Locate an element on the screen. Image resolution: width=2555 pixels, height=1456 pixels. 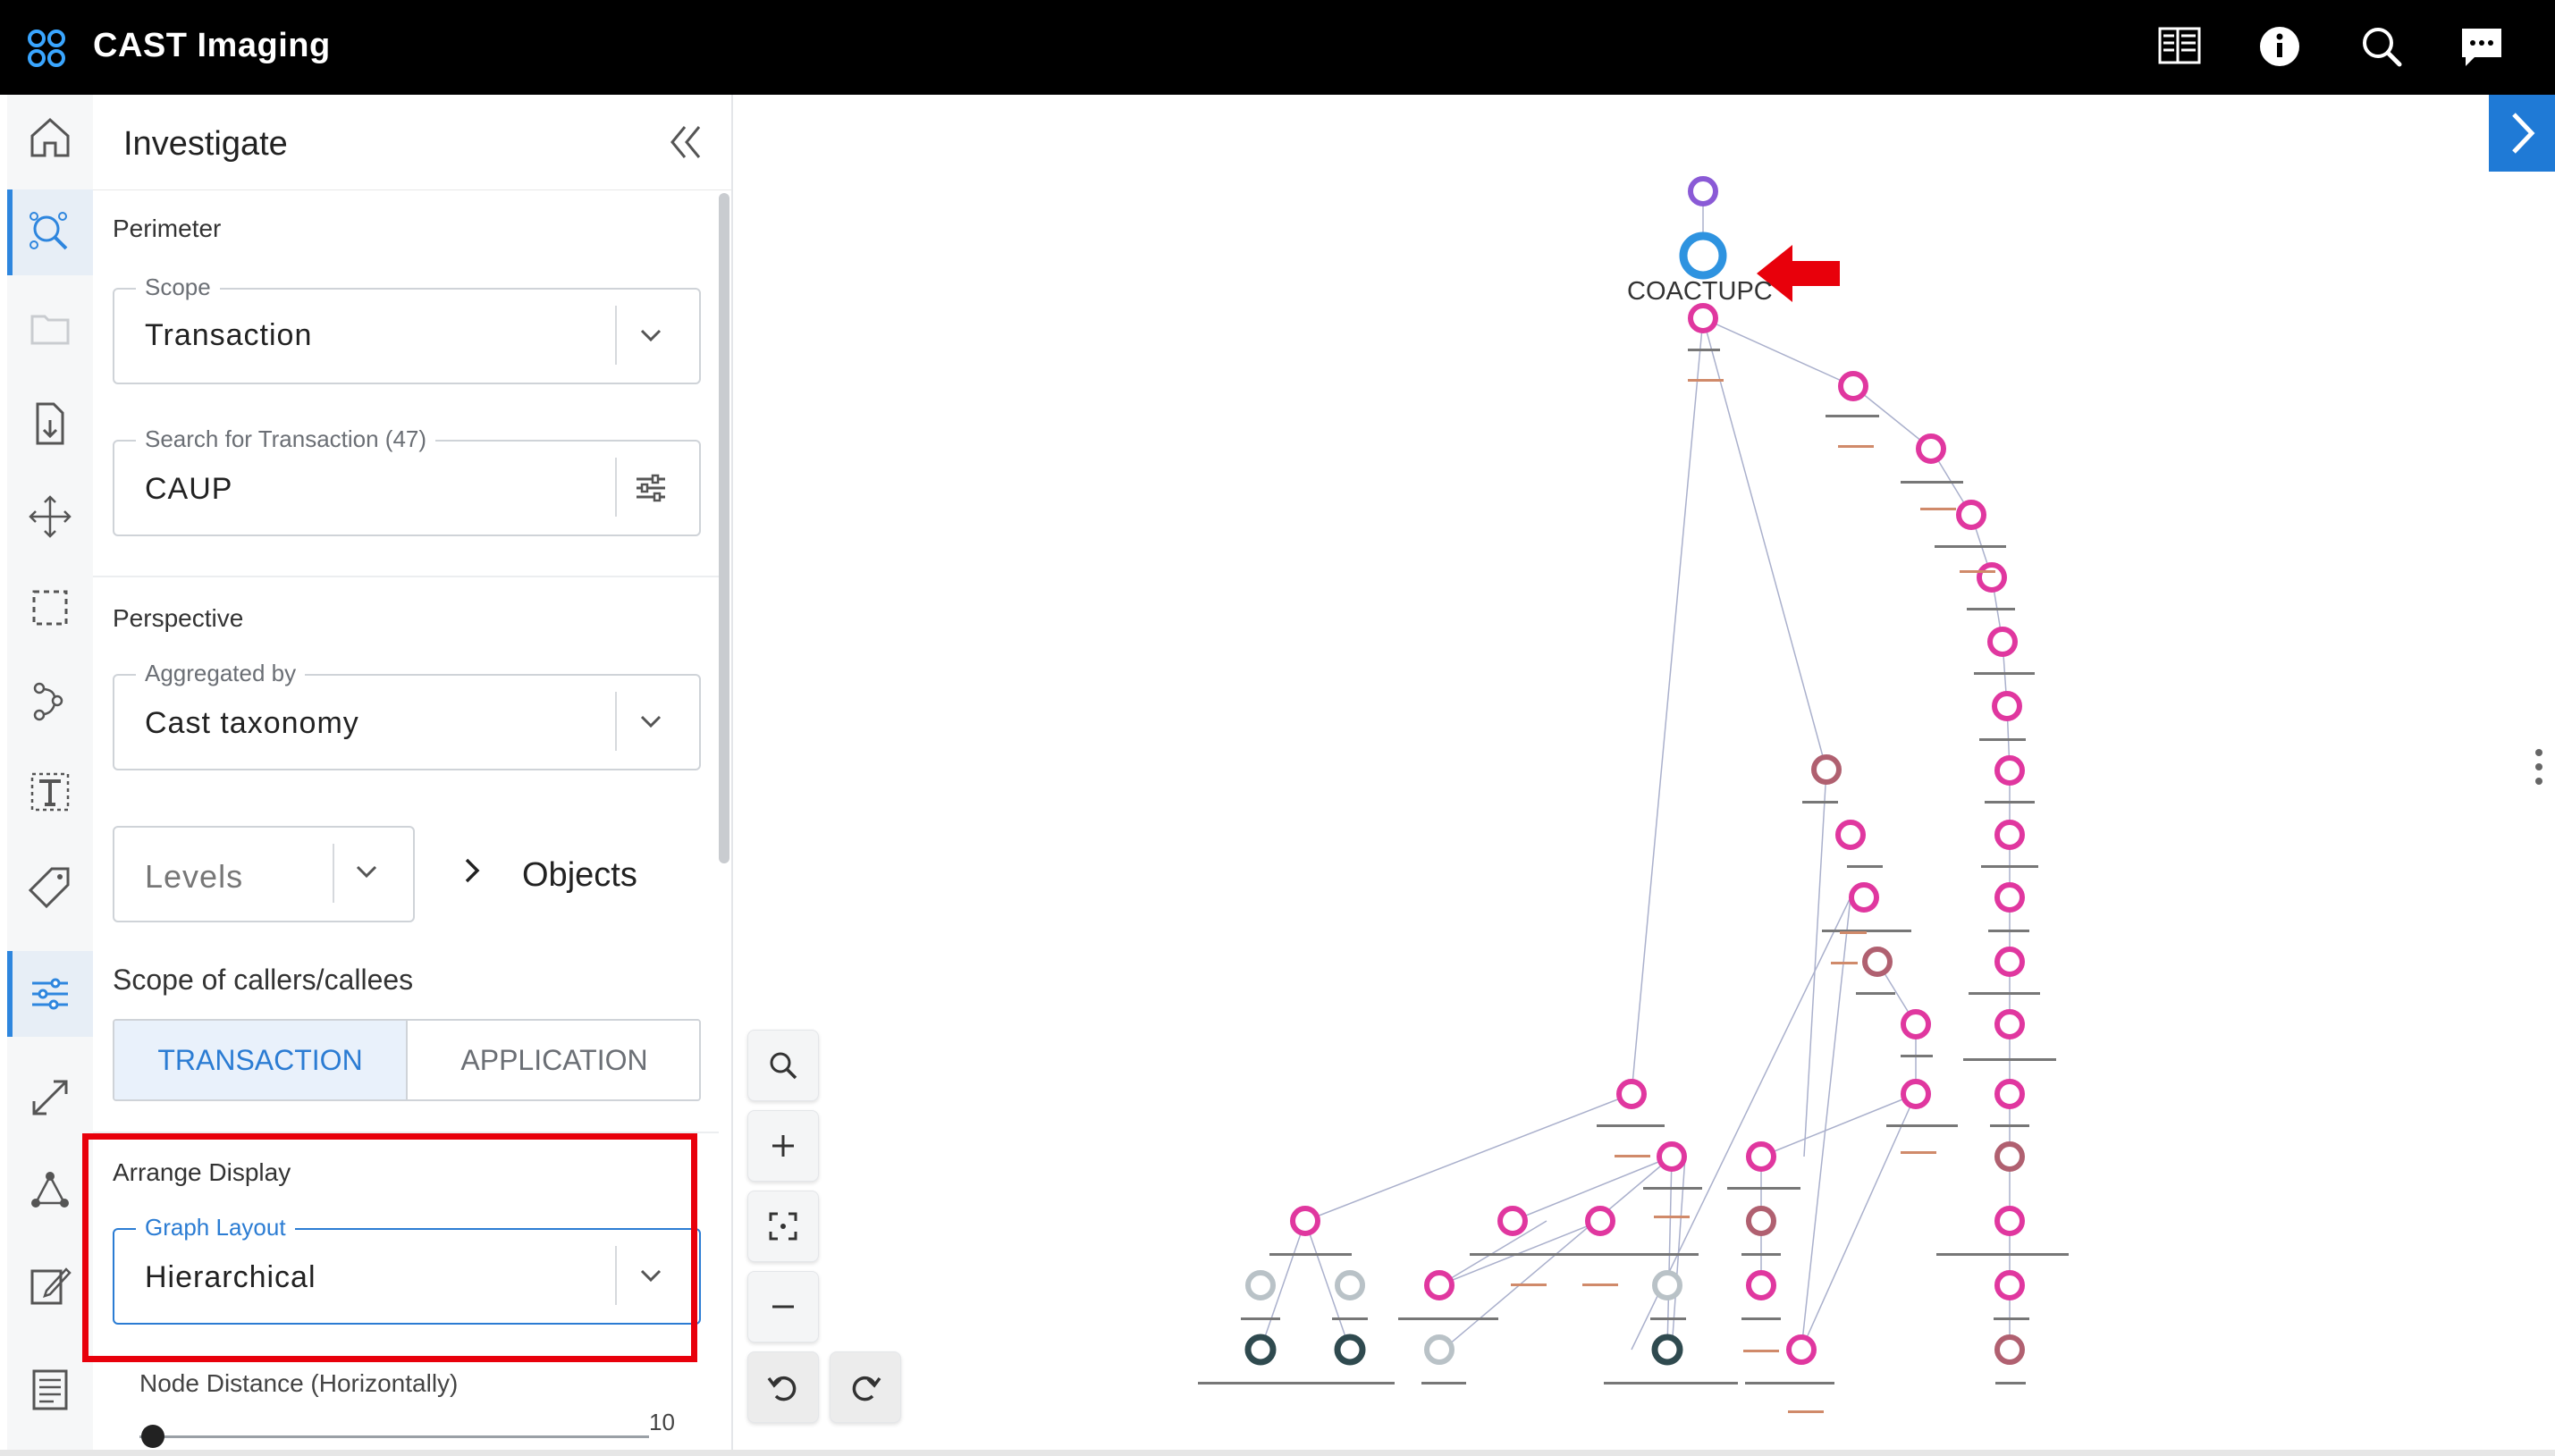
folder-share-icon is located at coordinates (50, 329).